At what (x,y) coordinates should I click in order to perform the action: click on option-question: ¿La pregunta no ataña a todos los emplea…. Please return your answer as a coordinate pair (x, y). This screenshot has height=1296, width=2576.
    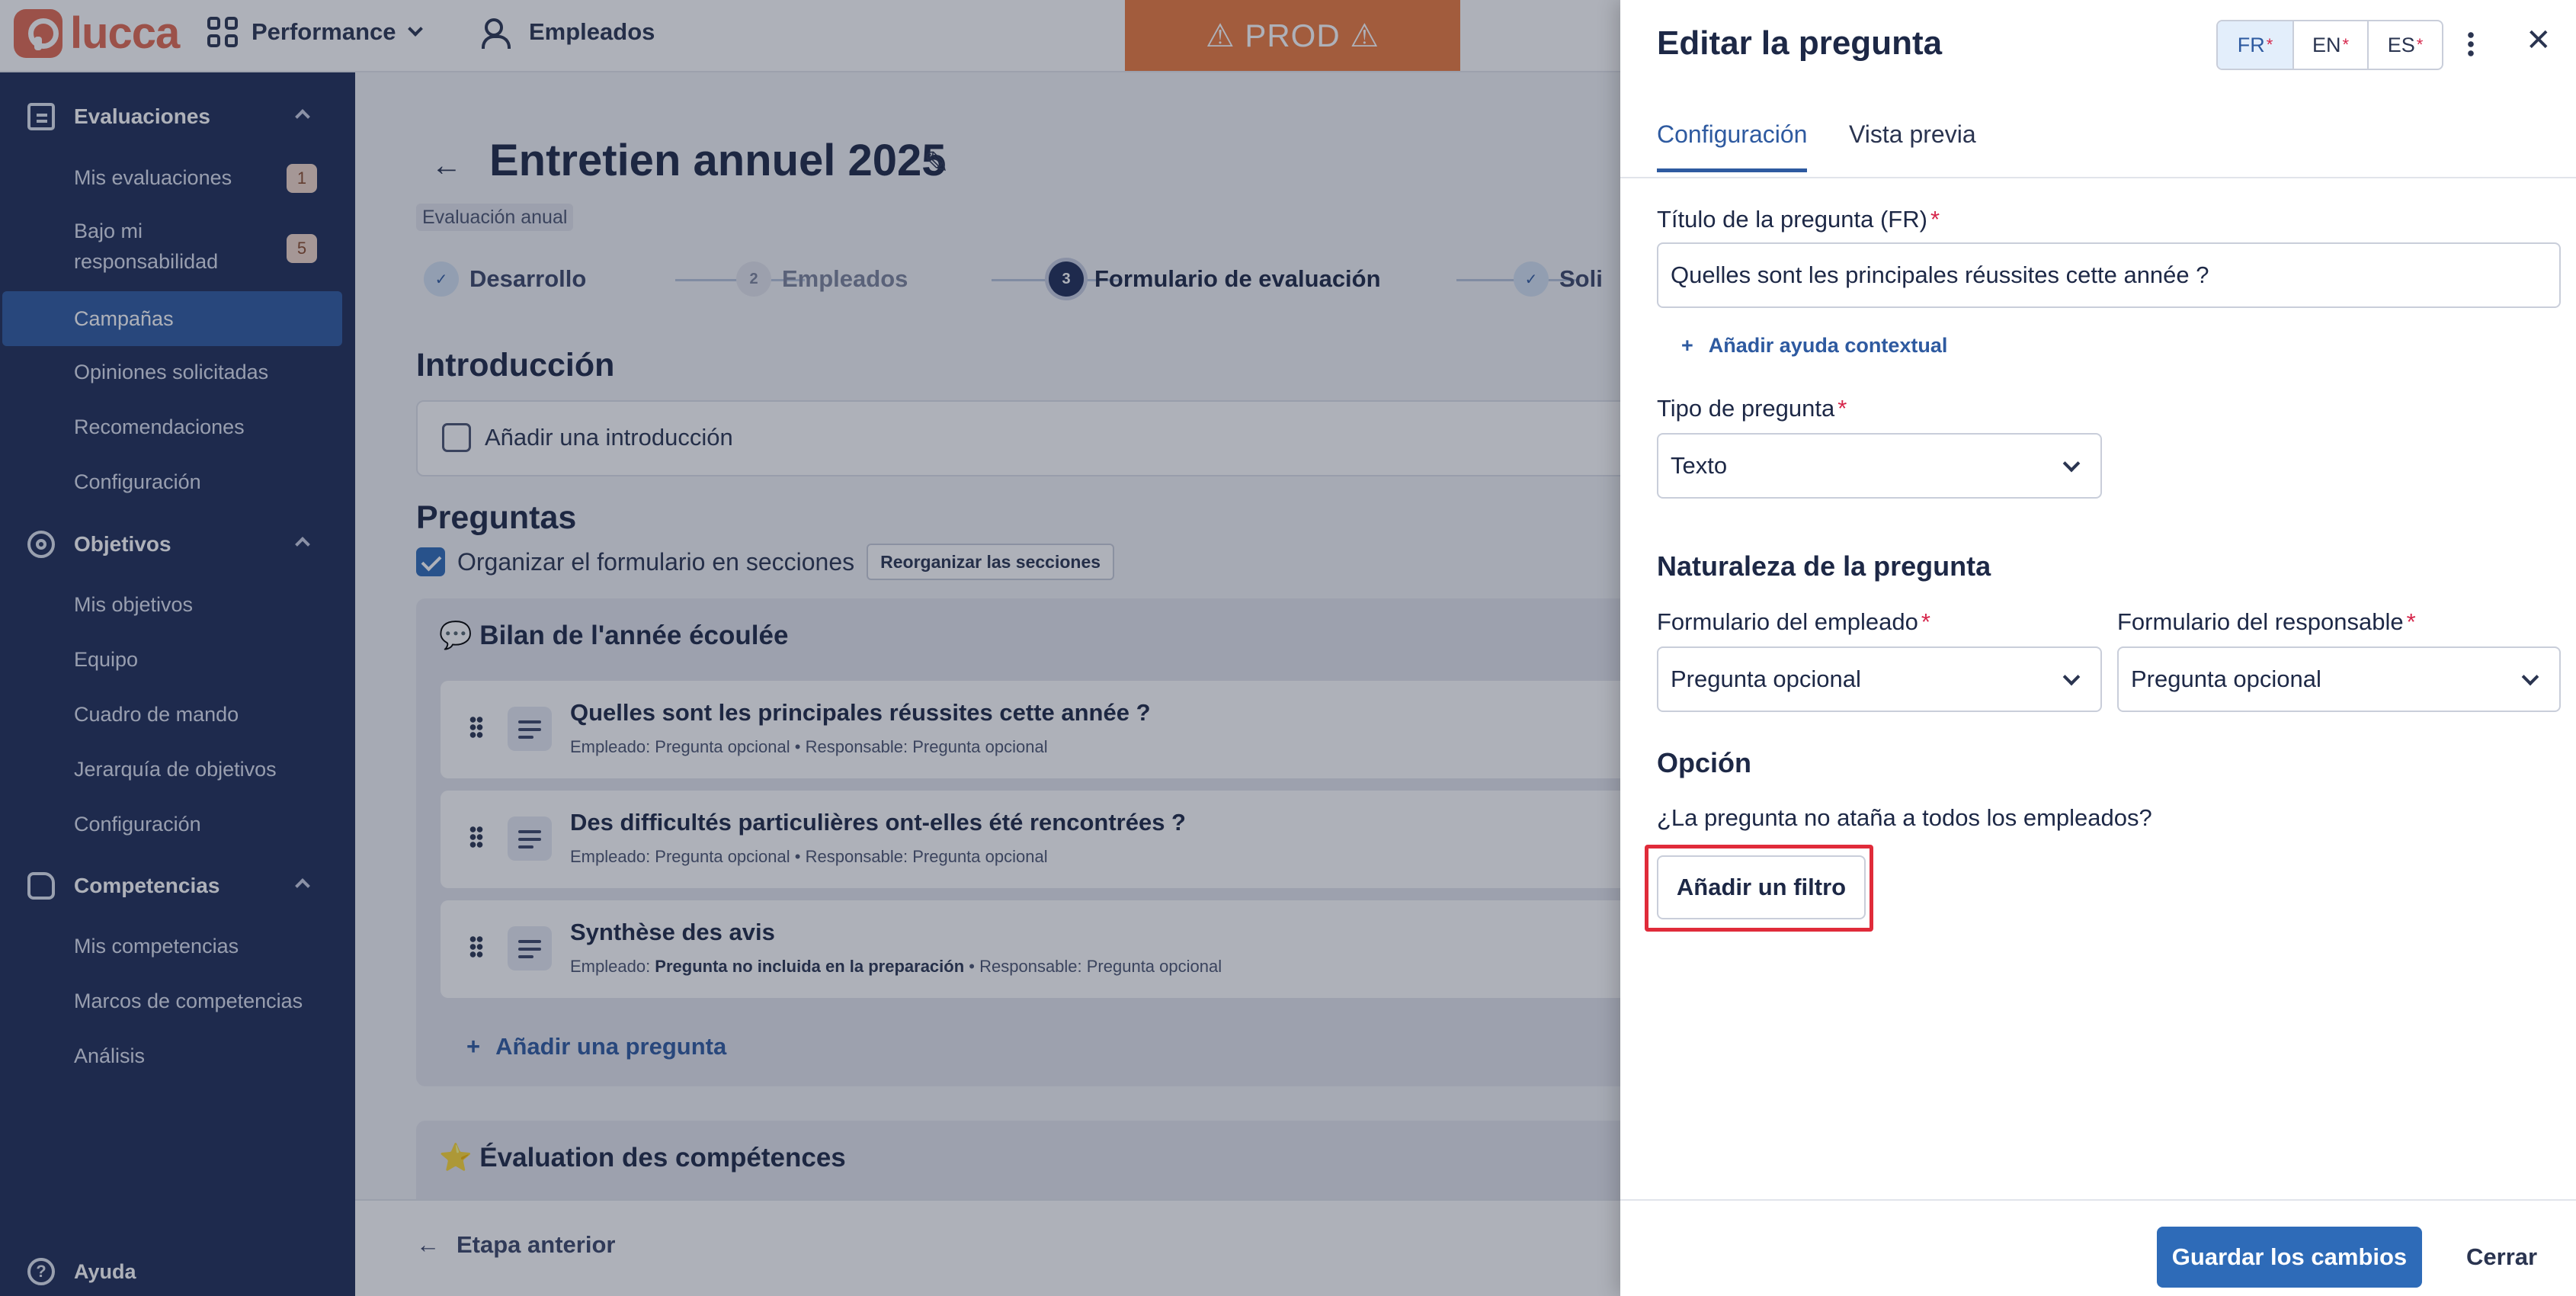
    Looking at the image, I should click on (1904, 817).